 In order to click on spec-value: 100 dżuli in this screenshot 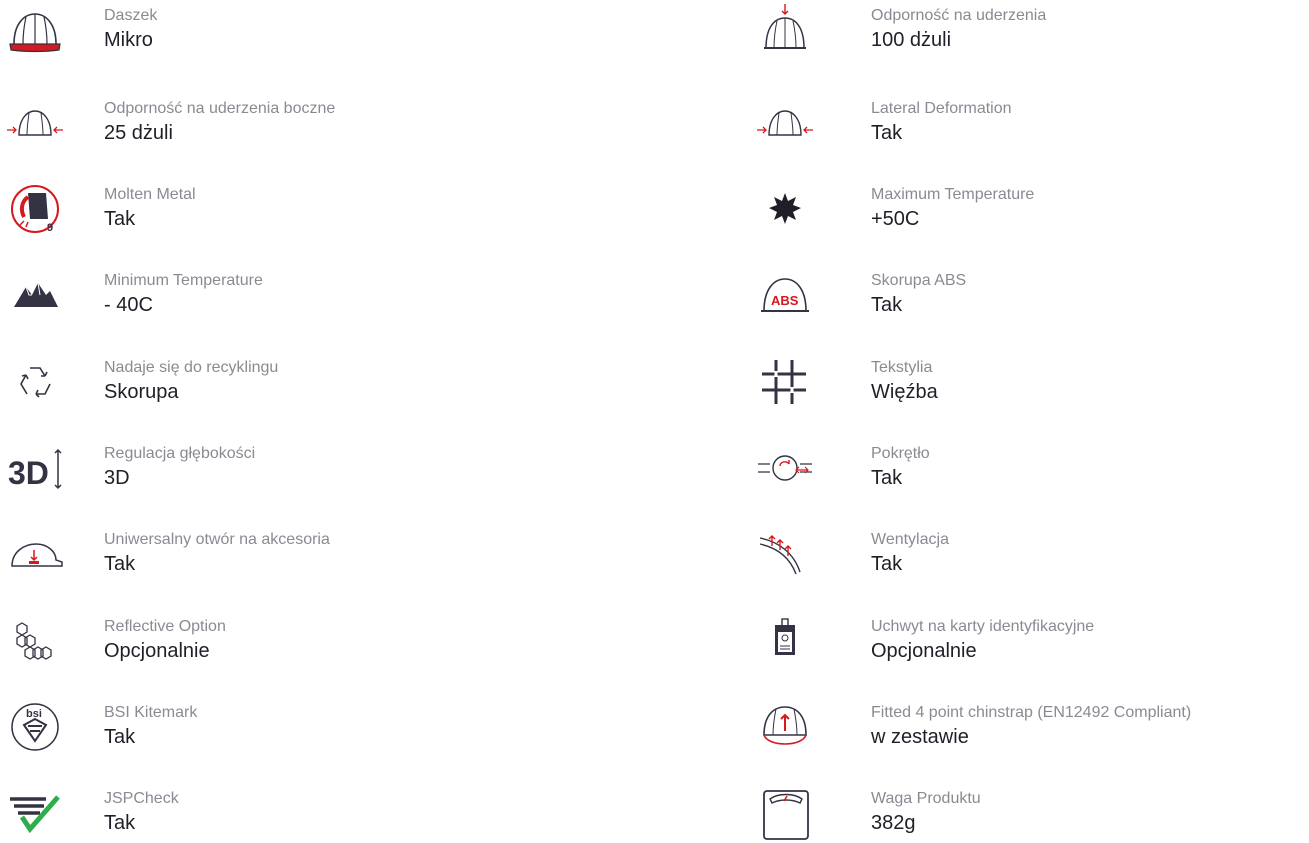, I will do `click(911, 40)`.